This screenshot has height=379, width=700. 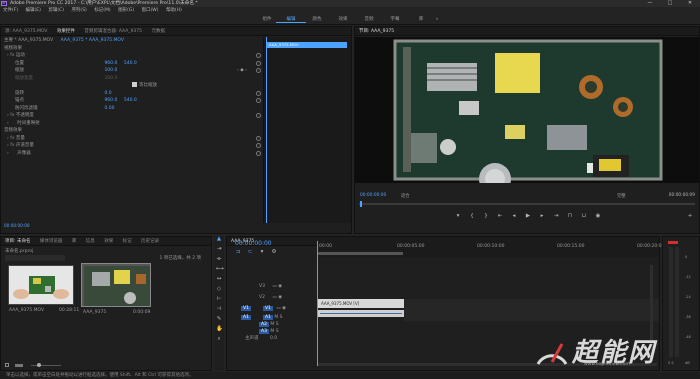 I want to click on reset-rotation-icon, so click(x=258, y=93).